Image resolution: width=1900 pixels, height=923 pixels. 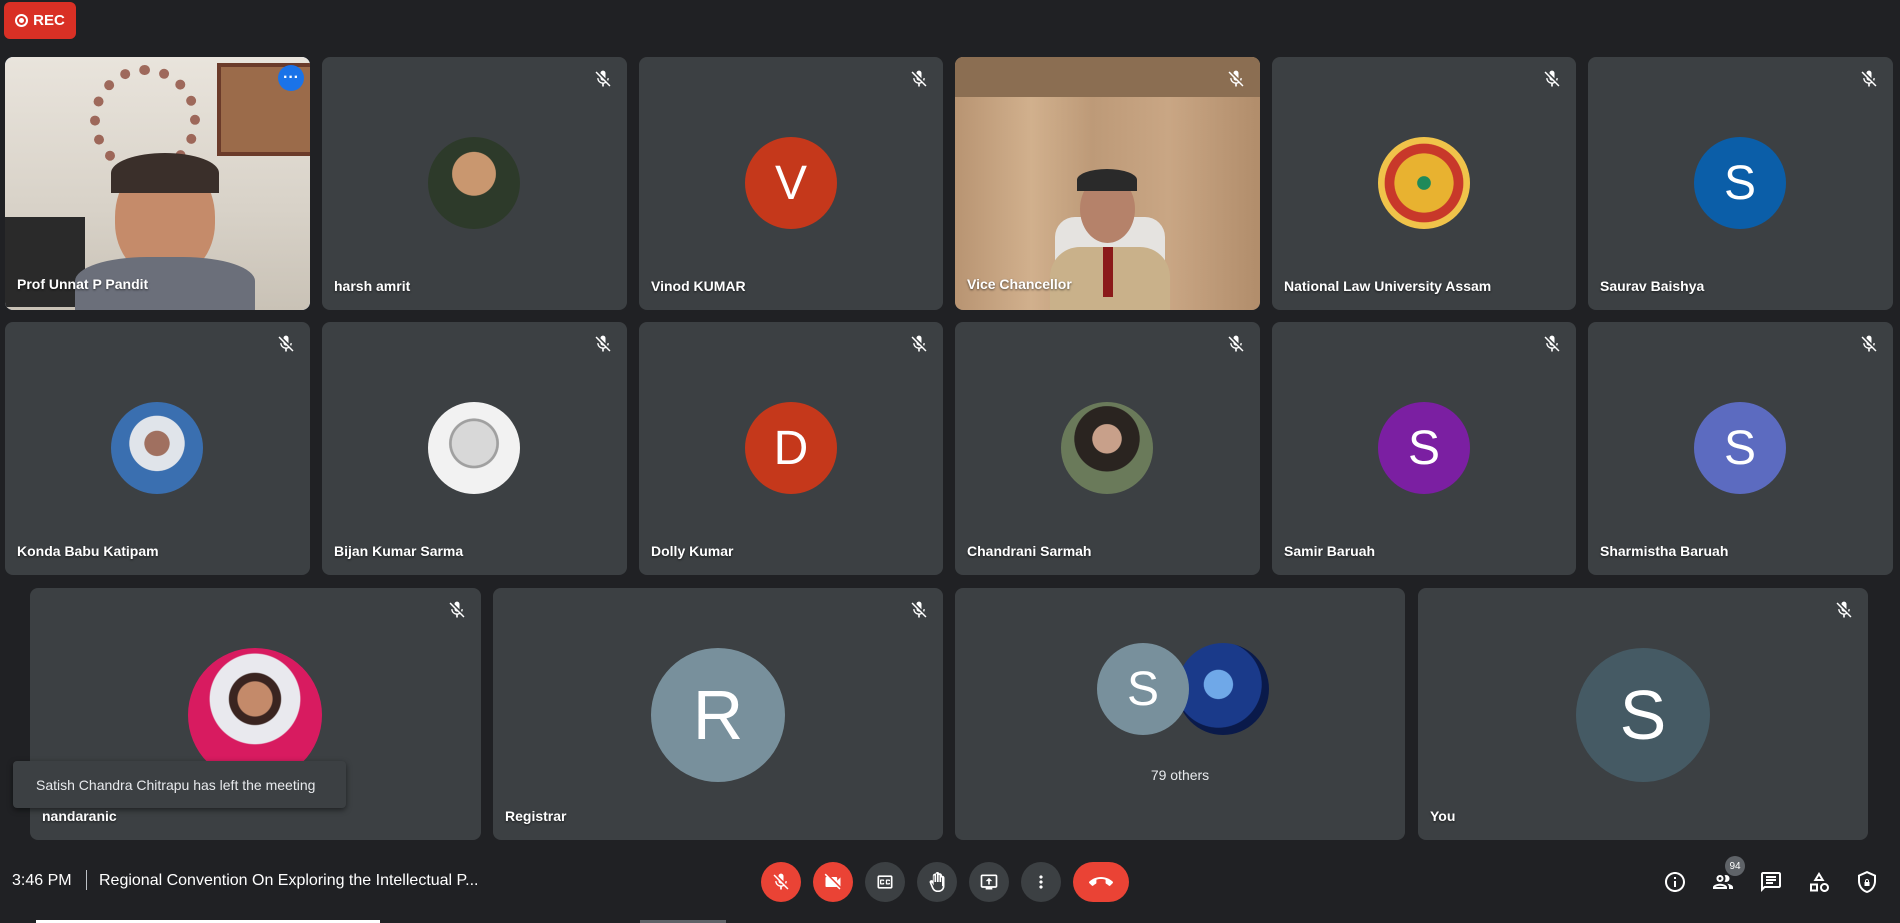 I want to click on avatar: R, so click(x=718, y=715).